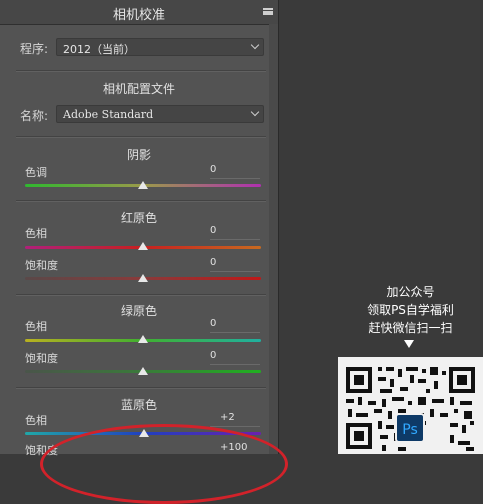  I want to click on process-dropdown: 2012（当前）, so click(160, 47).